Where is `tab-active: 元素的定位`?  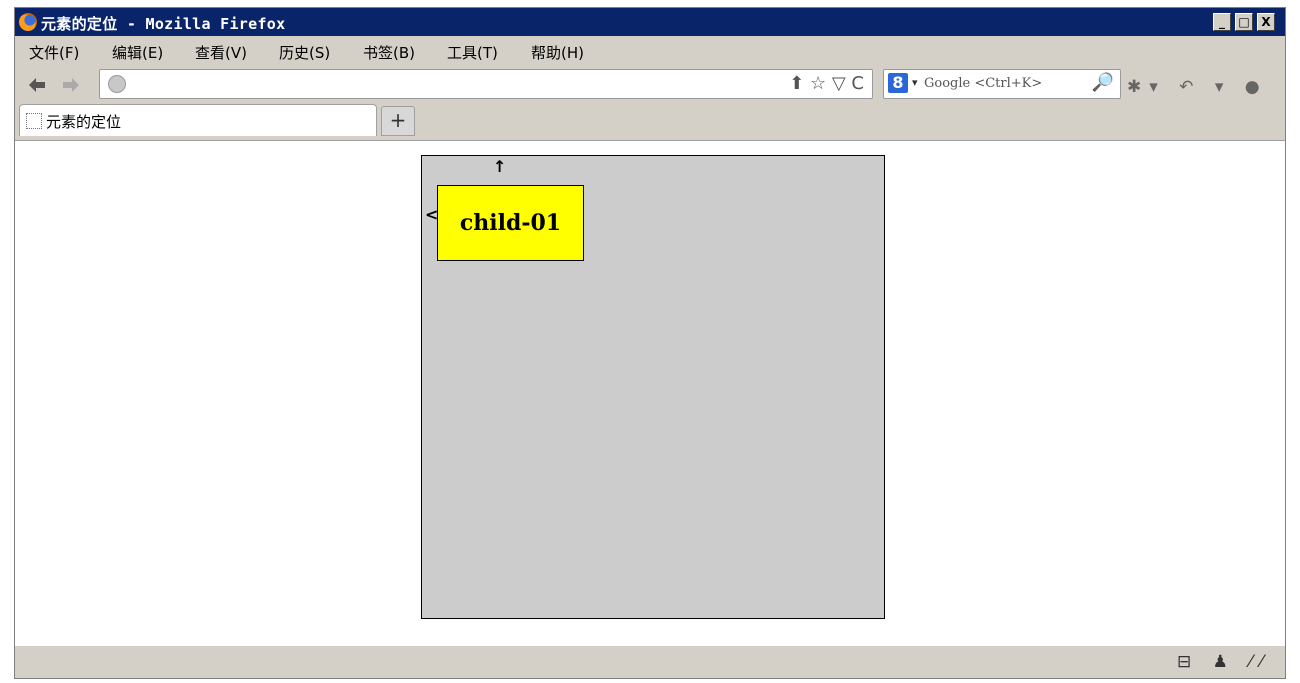
tab-active: 元素的定位 is located at coordinates (198, 120).